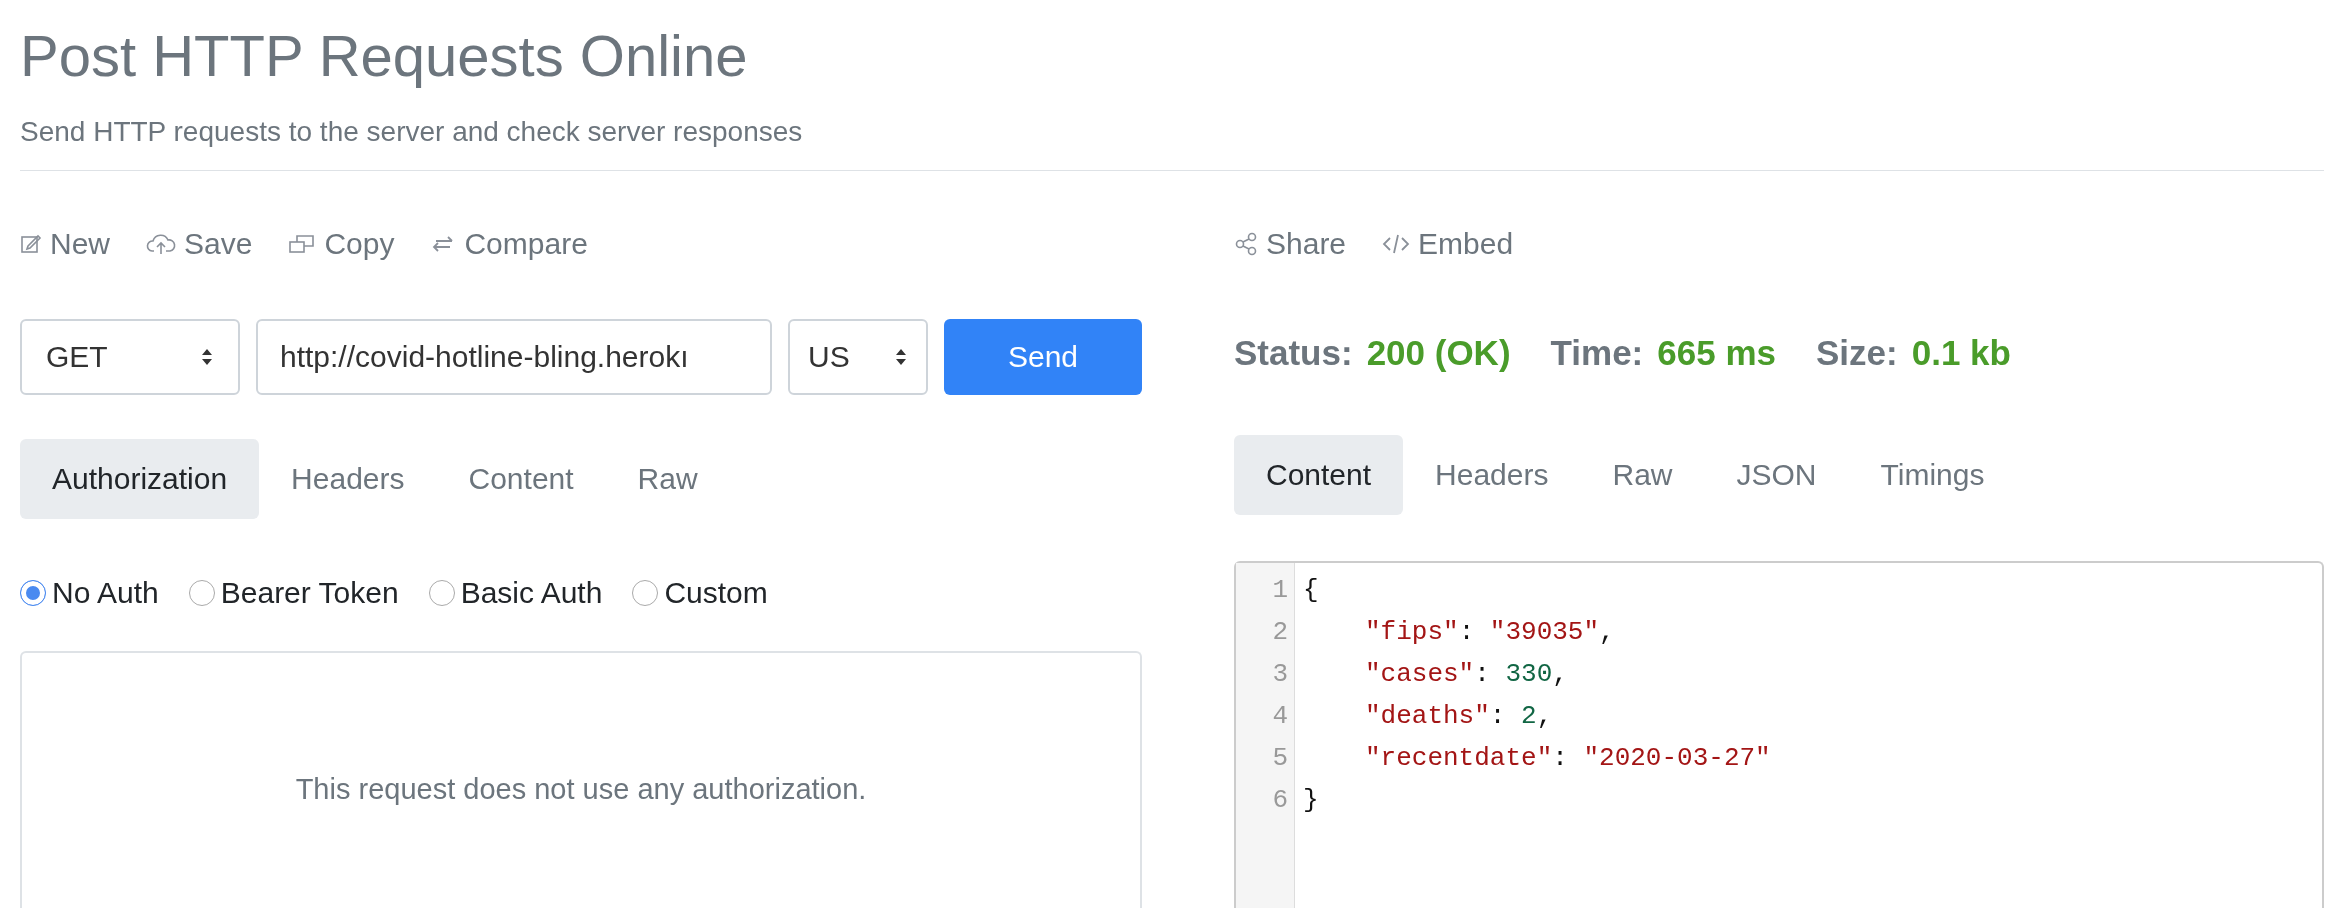 This screenshot has height=908, width=2346. Describe the element at coordinates (1932, 475) in the screenshot. I see `response-tab: Timings` at that location.